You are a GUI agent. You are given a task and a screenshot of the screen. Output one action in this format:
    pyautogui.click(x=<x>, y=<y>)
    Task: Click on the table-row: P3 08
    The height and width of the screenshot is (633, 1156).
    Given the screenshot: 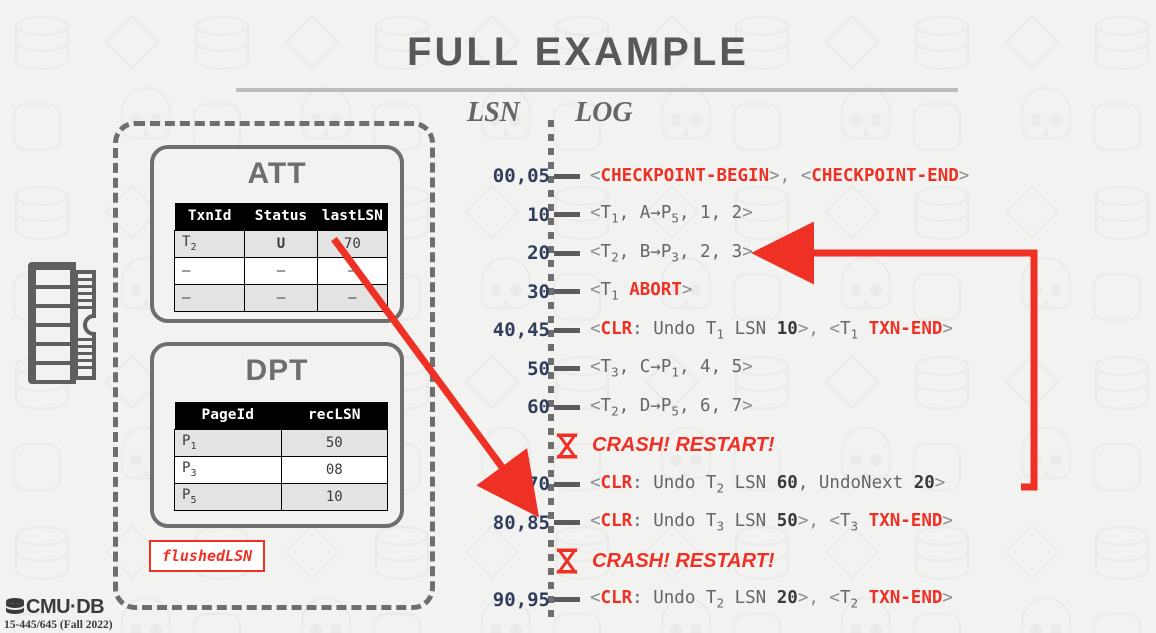 What is the action you would take?
    pyautogui.click(x=281, y=470)
    